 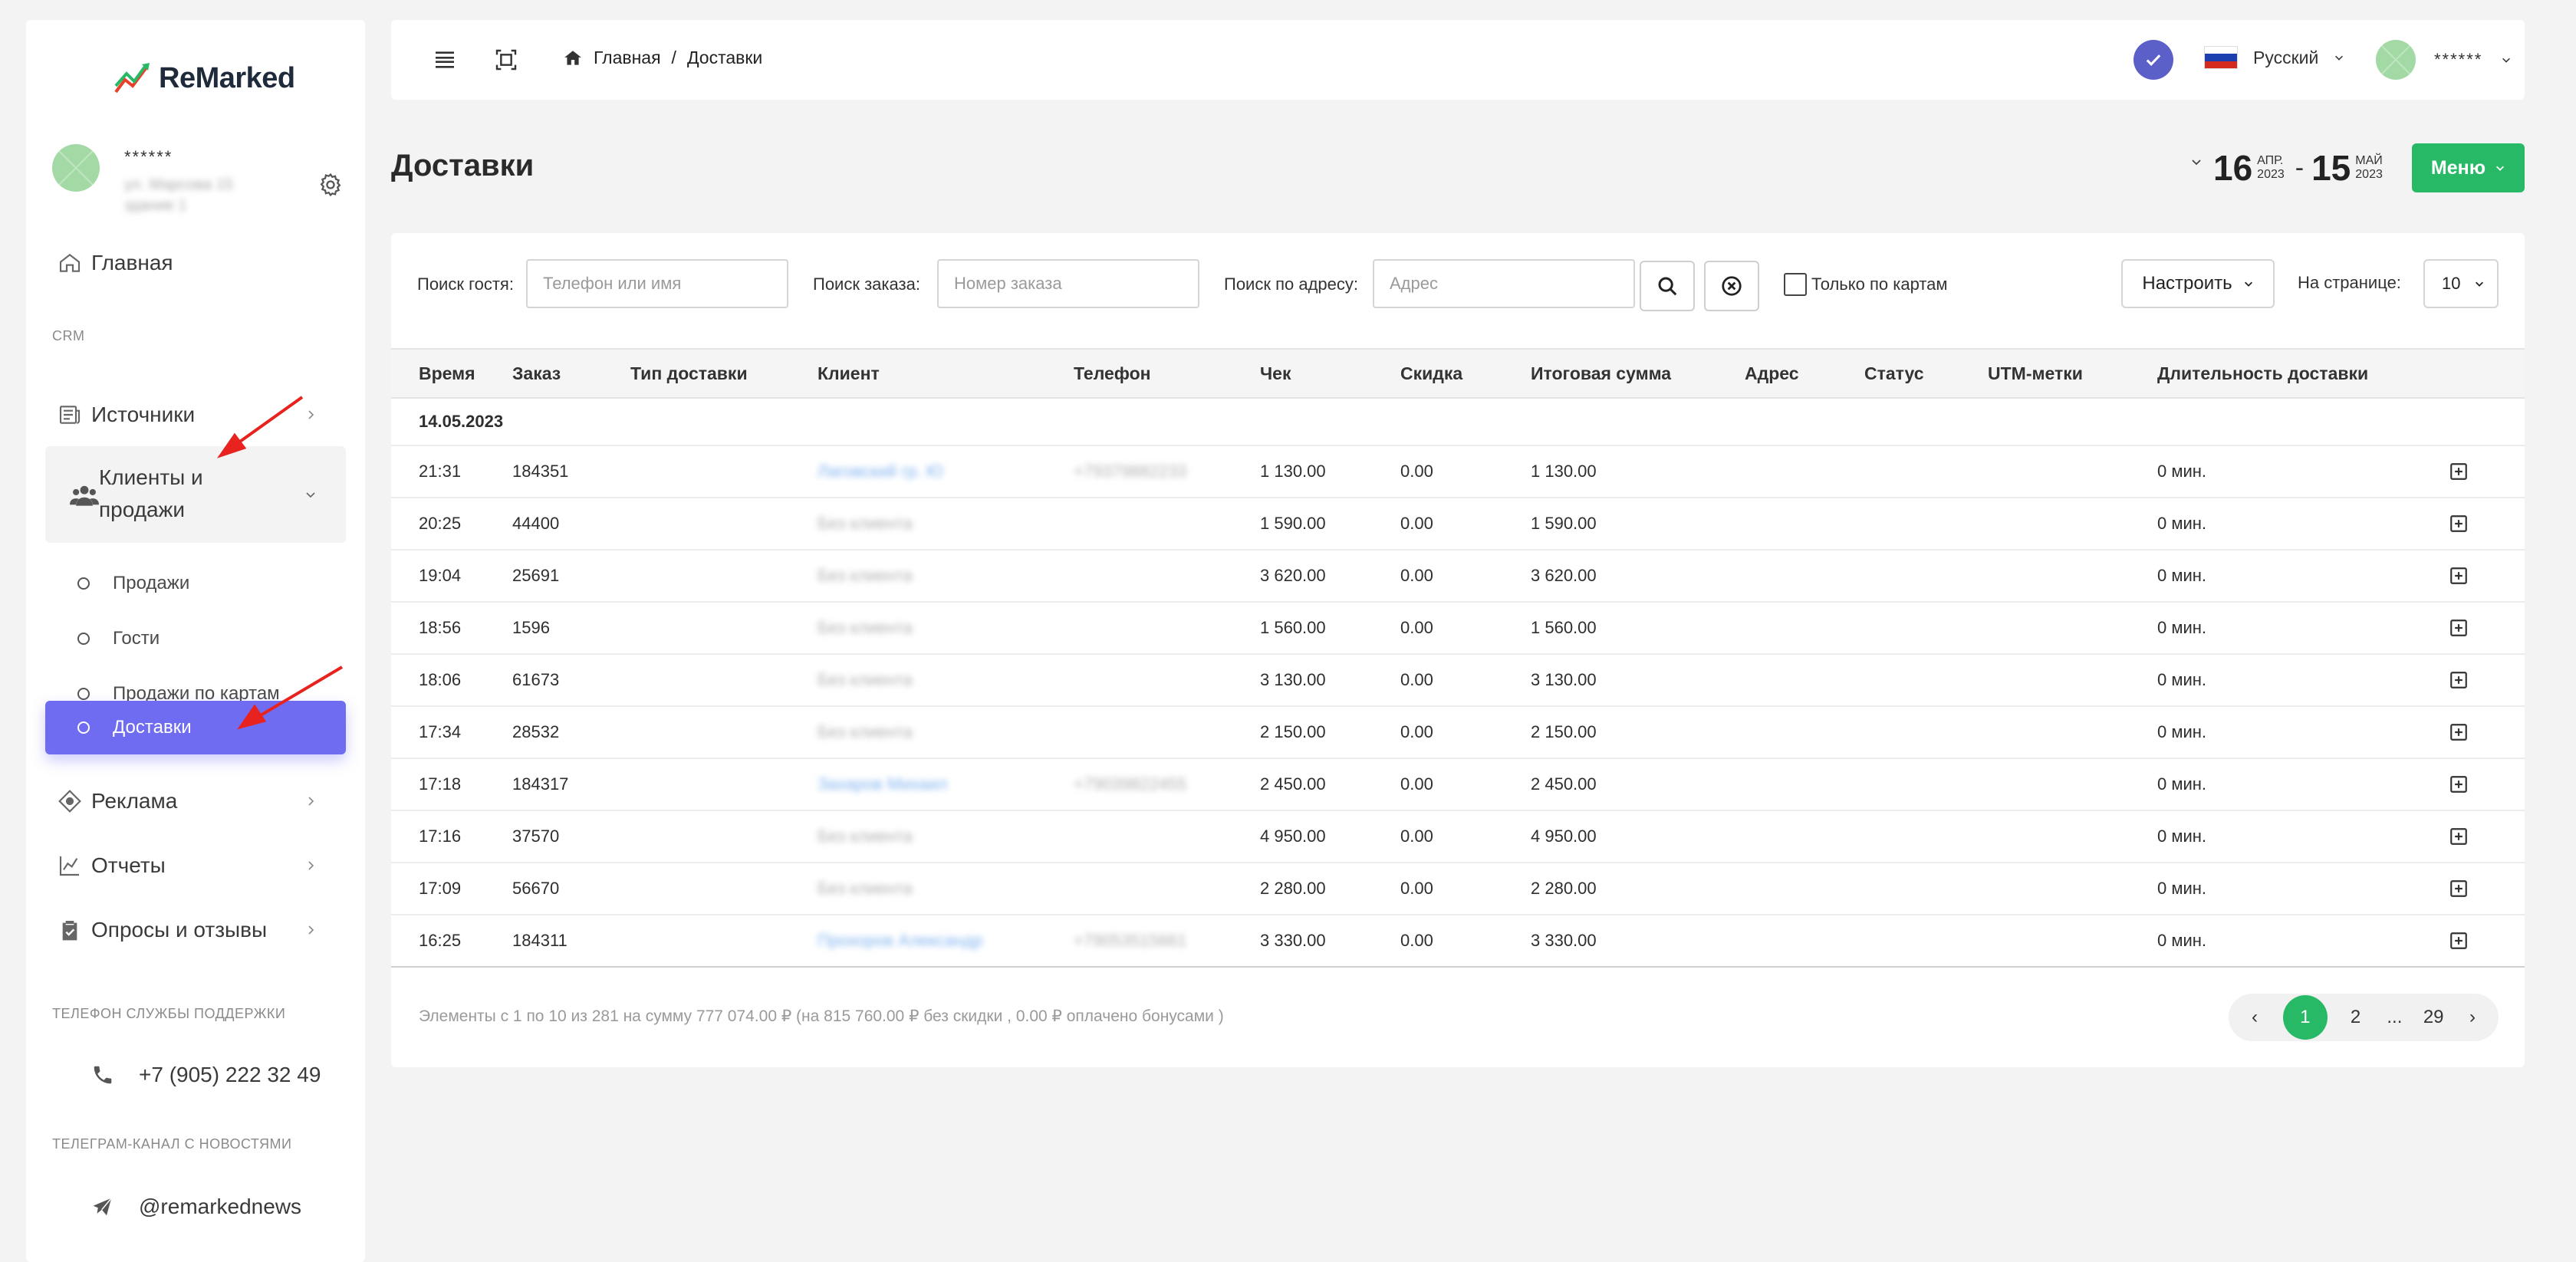 What do you see at coordinates (1926, 373) in the screenshot?
I see `col-status: Статус` at bounding box center [1926, 373].